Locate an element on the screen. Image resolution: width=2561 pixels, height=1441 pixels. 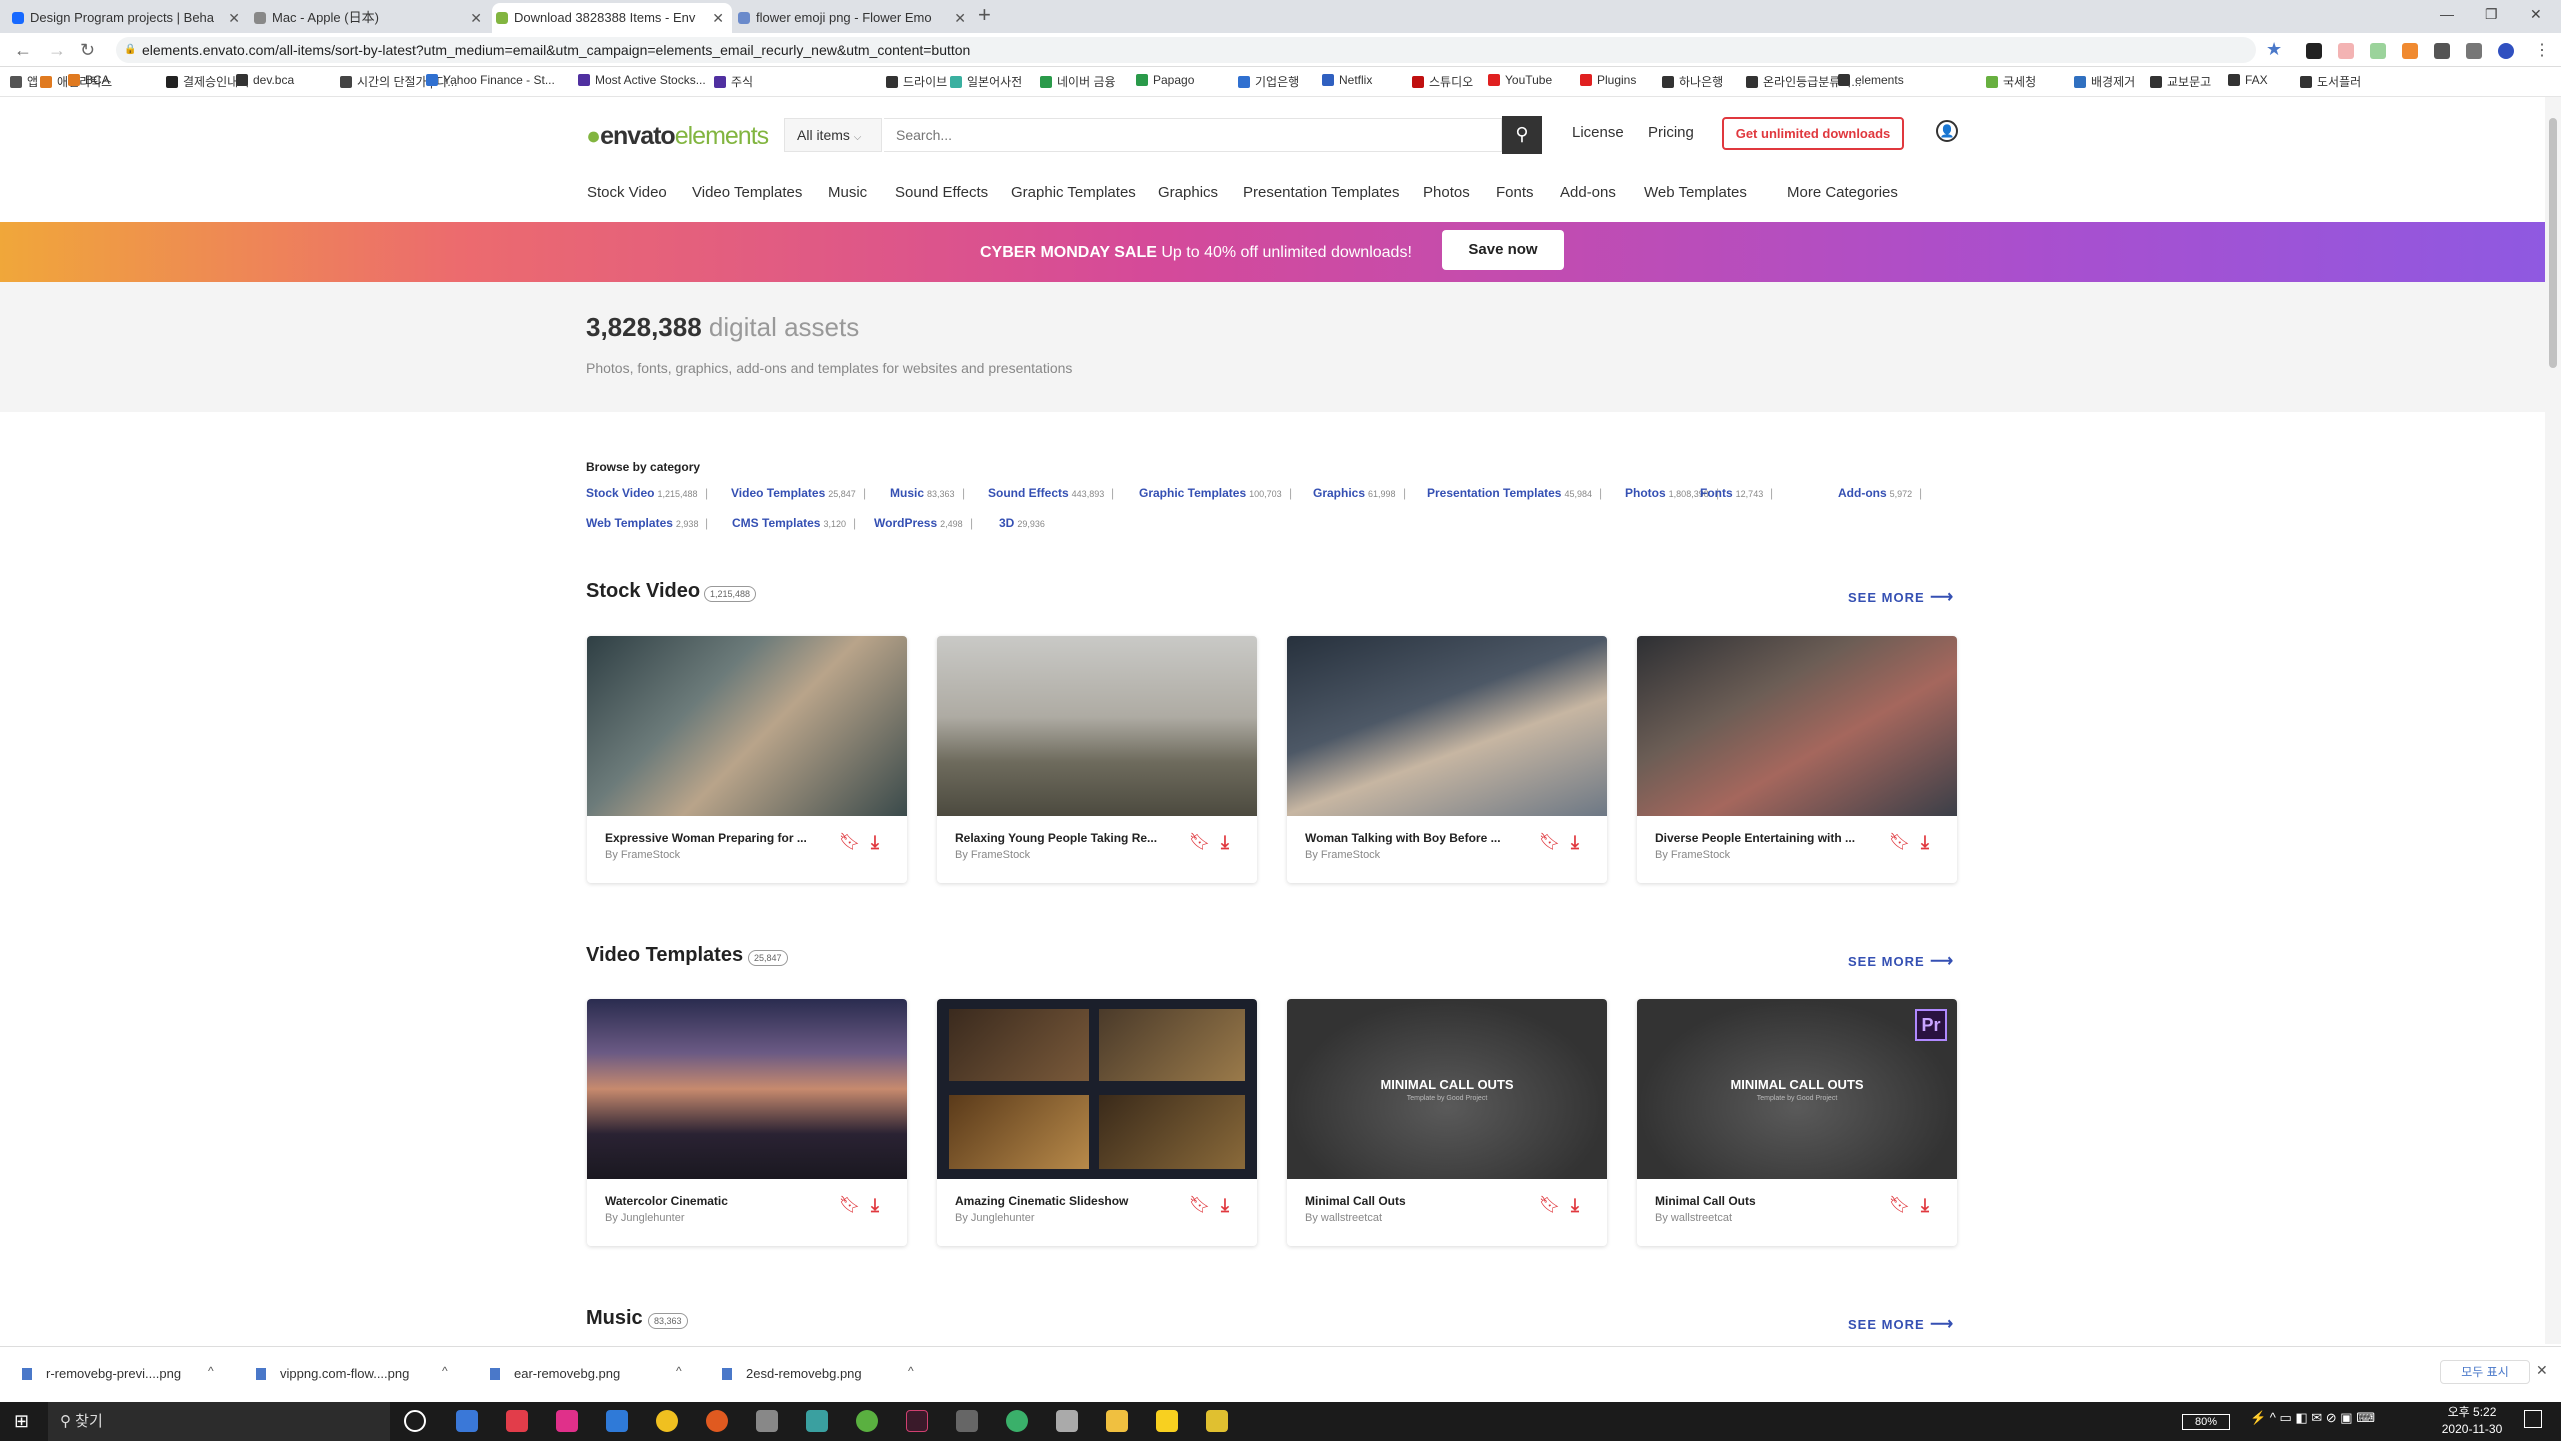
battery-indicator: 80% is located at coordinates (2206, 1422).